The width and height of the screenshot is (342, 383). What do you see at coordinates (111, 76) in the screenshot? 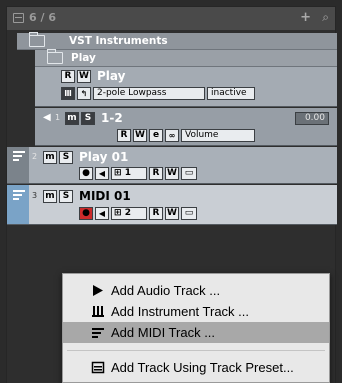
I see `track-name: Play` at bounding box center [111, 76].